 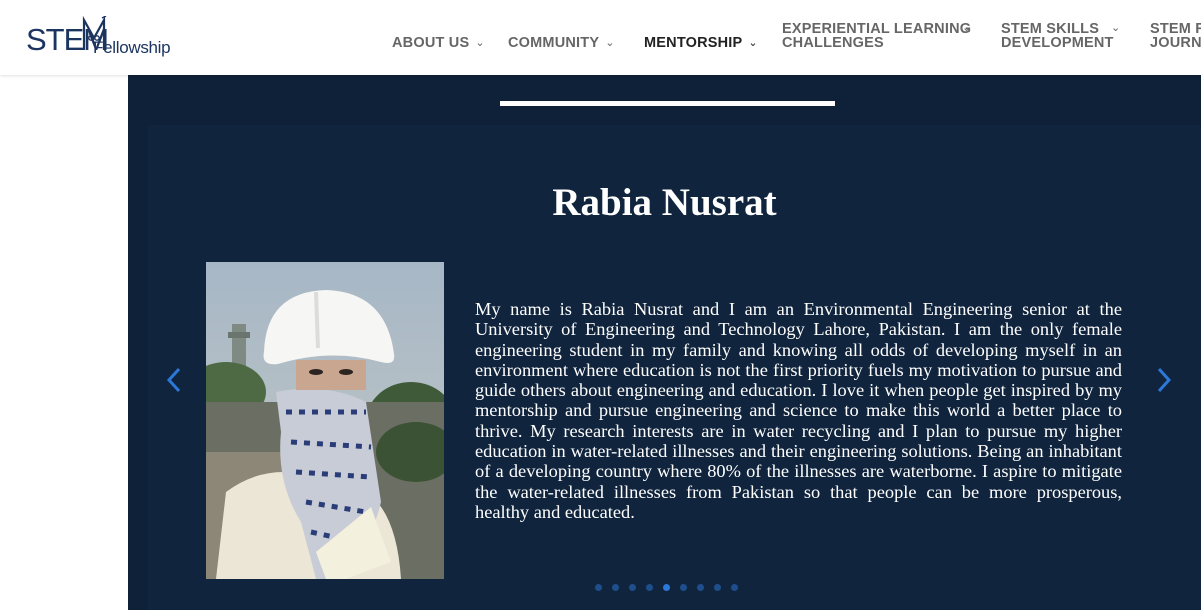 I want to click on slider-next-button, so click(x=1163, y=380).